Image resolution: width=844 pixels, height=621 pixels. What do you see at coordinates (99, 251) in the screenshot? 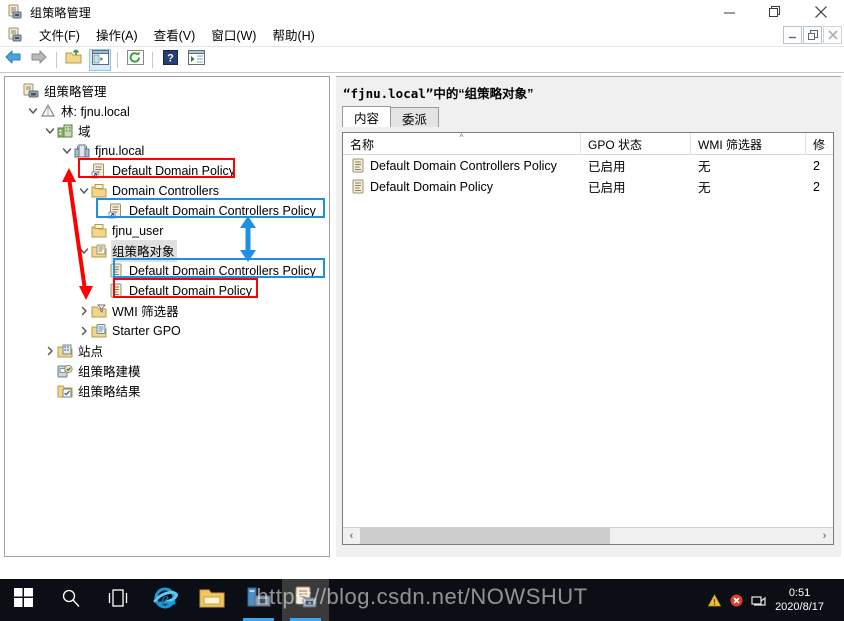
I see `gpo-container-icon` at bounding box center [99, 251].